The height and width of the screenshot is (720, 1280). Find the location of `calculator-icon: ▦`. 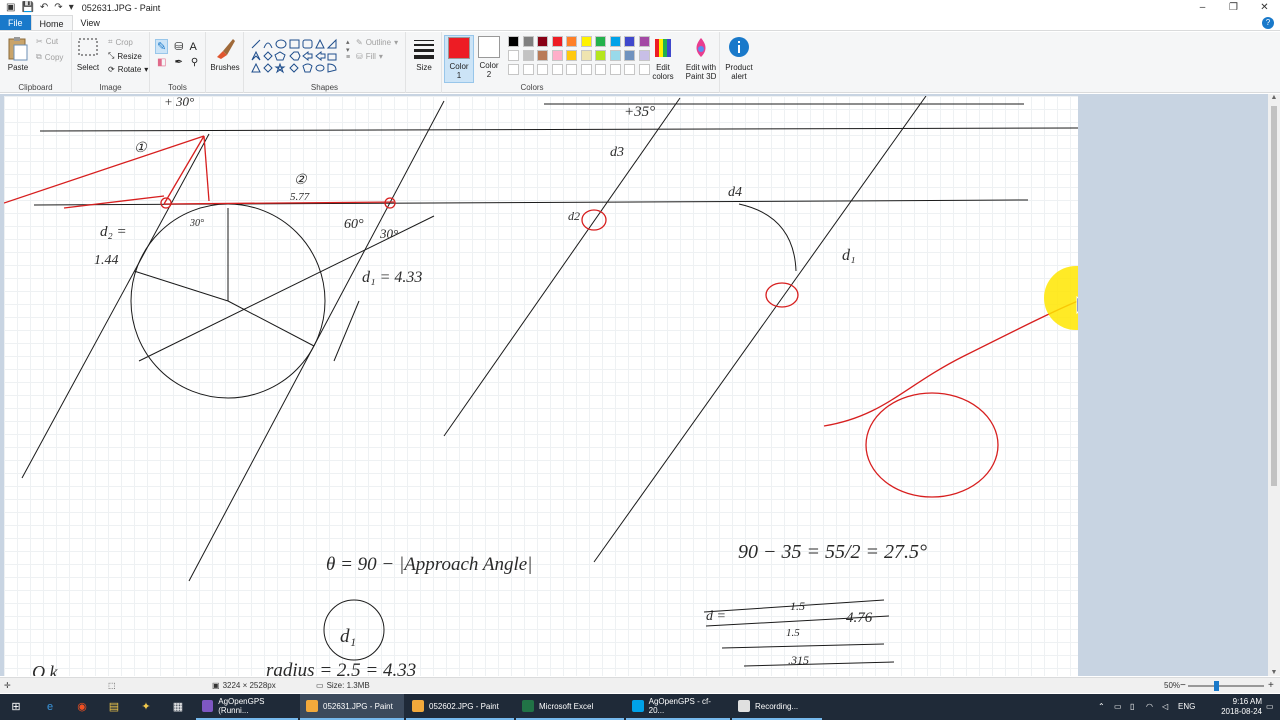

calculator-icon: ▦ is located at coordinates (178, 707).